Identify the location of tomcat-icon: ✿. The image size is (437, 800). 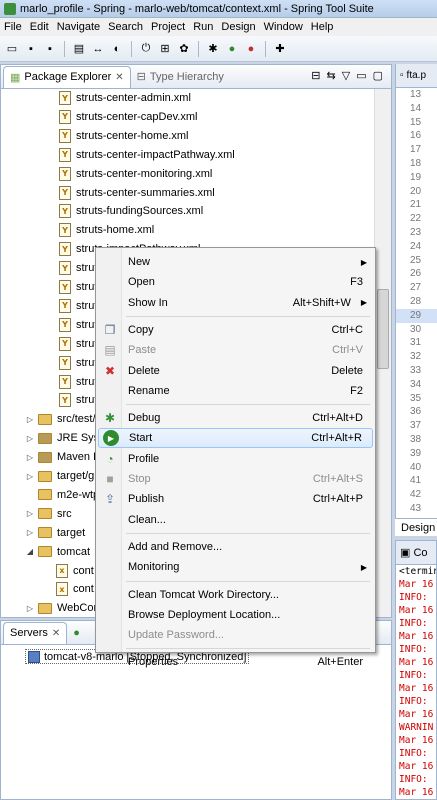
(184, 49).